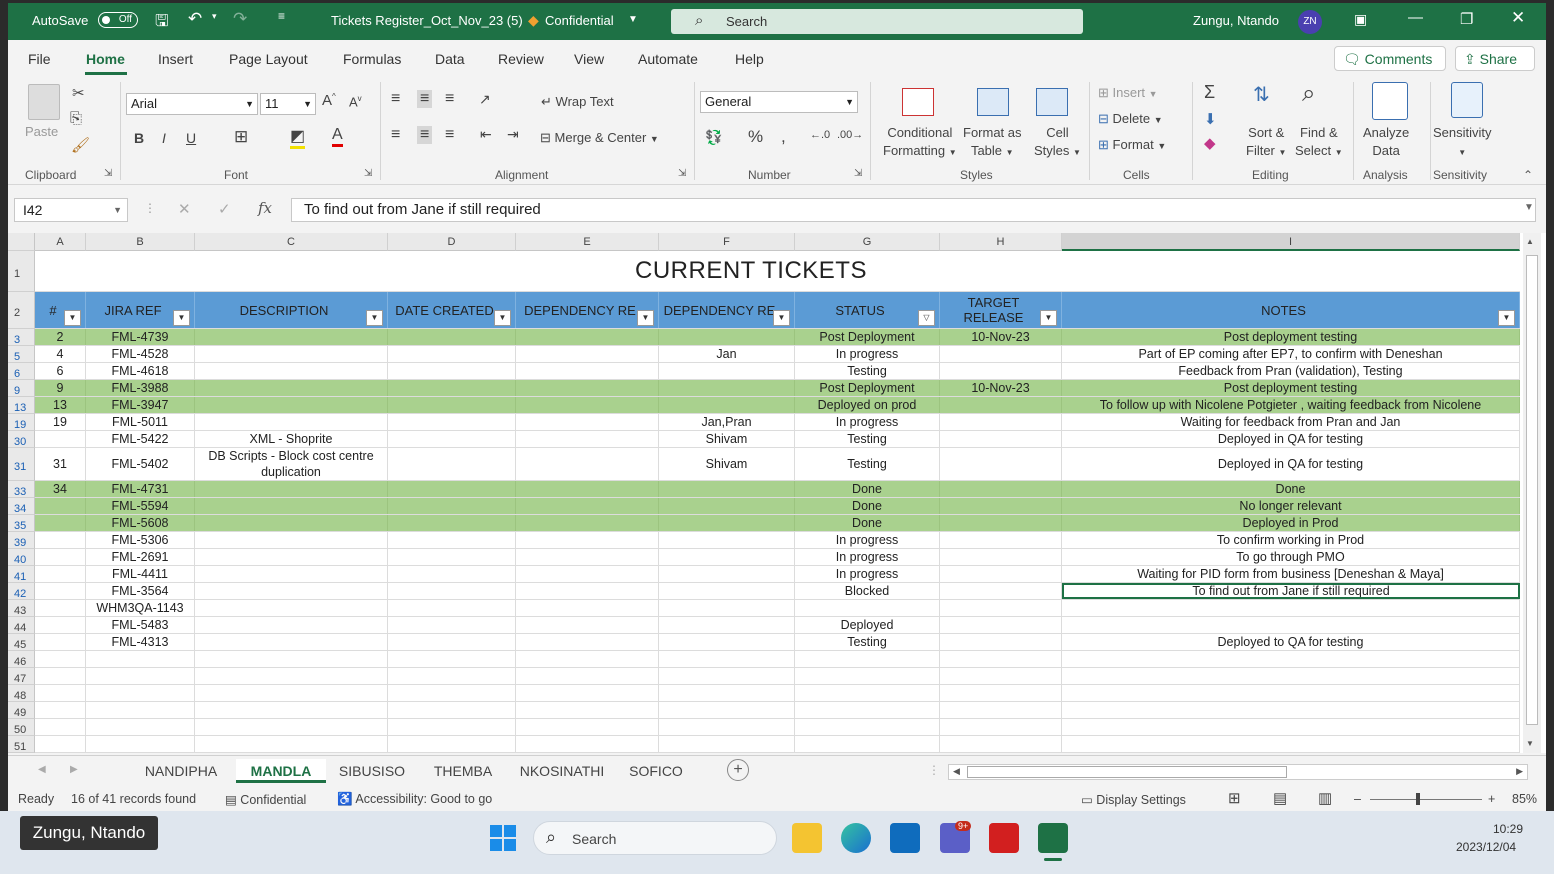  I want to click on cell-d13, so click(452, 405).